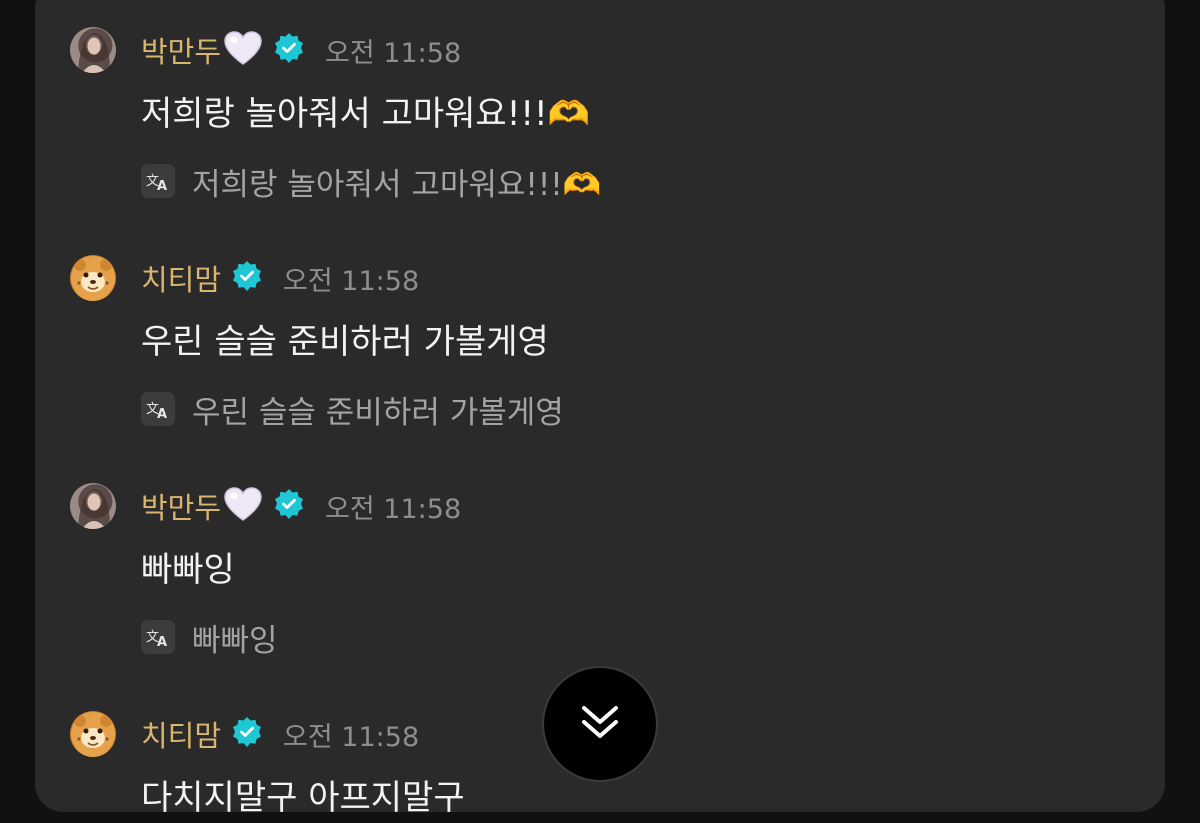 This screenshot has height=823, width=1200. What do you see at coordinates (235, 640) in the screenshot?
I see `translated-text: 빠빠잉` at bounding box center [235, 640].